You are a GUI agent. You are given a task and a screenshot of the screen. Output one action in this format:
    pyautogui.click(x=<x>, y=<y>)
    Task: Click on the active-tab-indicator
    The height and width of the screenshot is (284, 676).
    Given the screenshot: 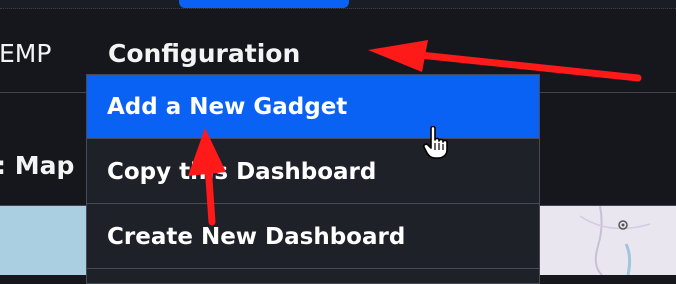 What is the action you would take?
    pyautogui.click(x=264, y=4)
    